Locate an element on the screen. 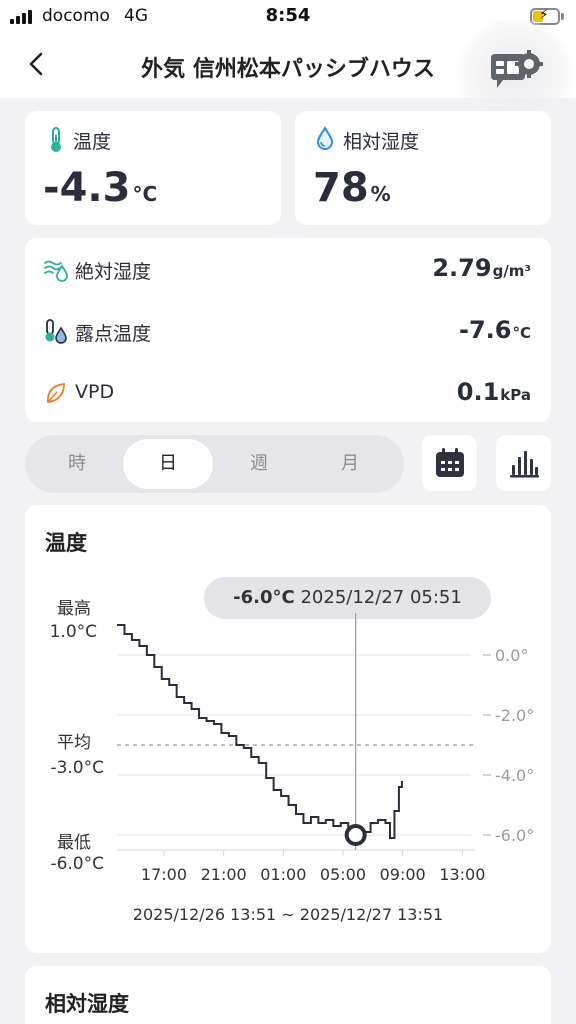 This screenshot has width=576, height=1024. absolute-humidity-value: 2.79g/m³ is located at coordinates (481, 268).